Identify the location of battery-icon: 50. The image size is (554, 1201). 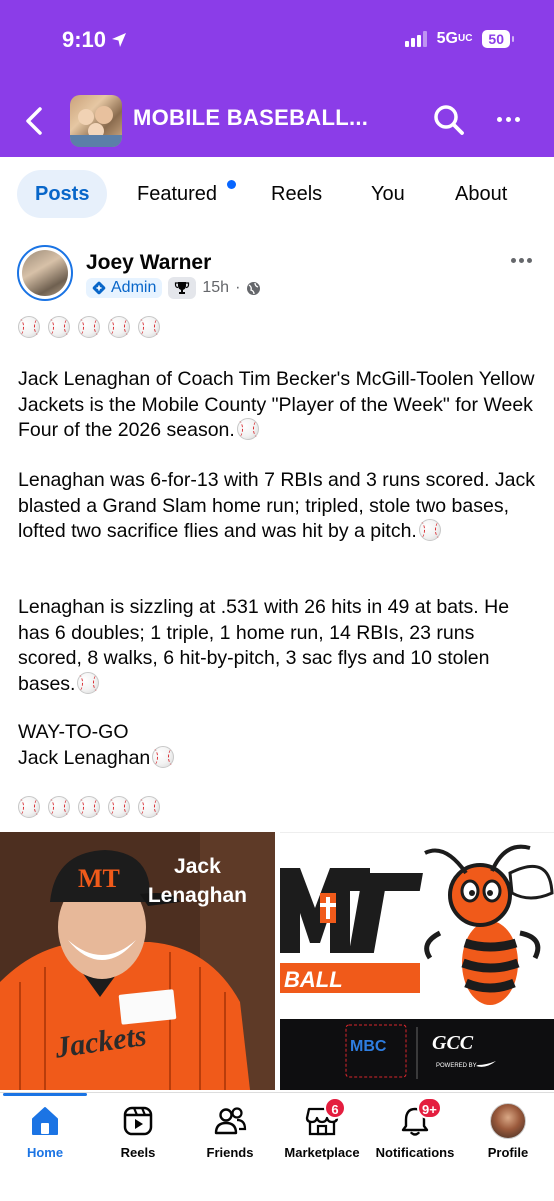
(498, 39).